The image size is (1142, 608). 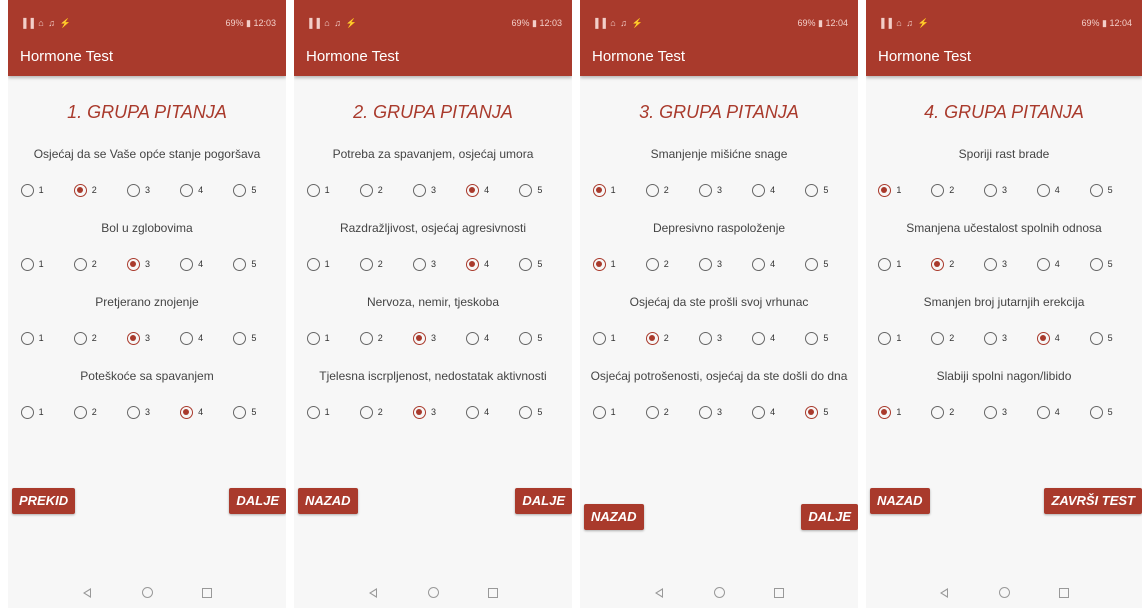 I want to click on next-button: DALJE, so click(x=257, y=501).